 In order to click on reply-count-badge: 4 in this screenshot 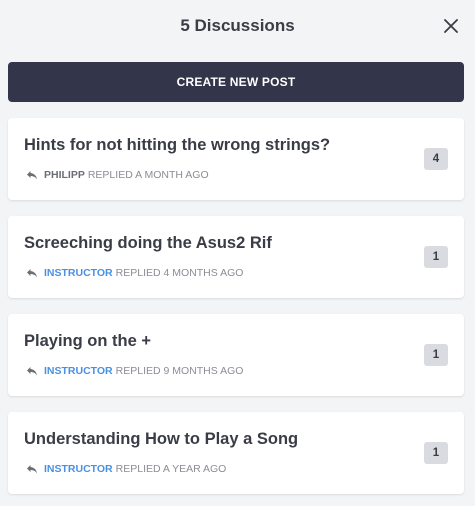, I will do `click(436, 159)`.